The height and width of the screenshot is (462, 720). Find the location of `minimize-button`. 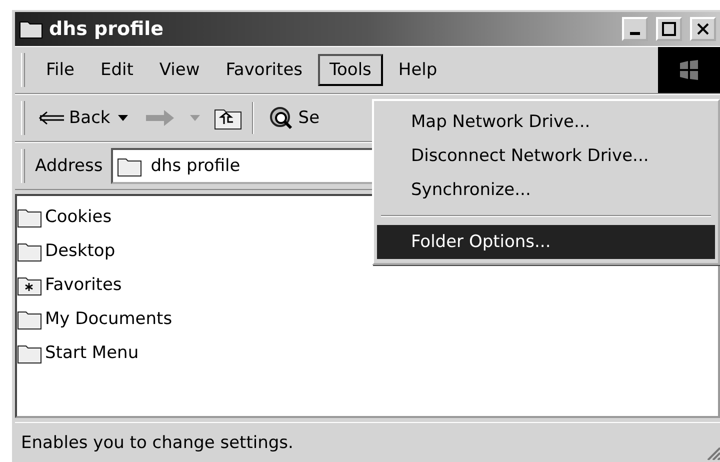

minimize-button is located at coordinates (635, 29).